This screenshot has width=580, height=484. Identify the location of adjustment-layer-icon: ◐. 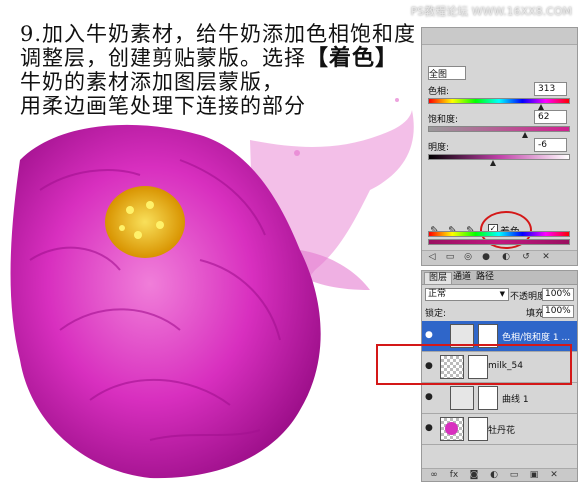
(494, 475).